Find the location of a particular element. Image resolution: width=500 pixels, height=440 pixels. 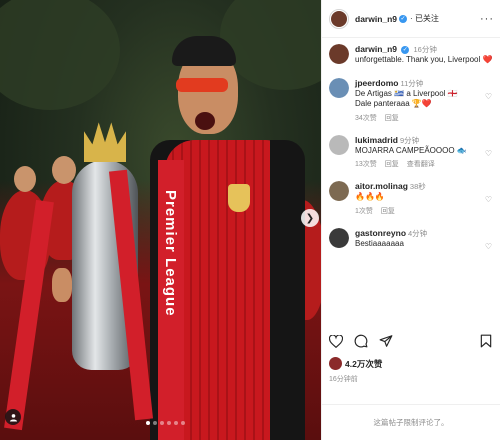

ribbon-text: Premier League is located at coordinates (170, 253).